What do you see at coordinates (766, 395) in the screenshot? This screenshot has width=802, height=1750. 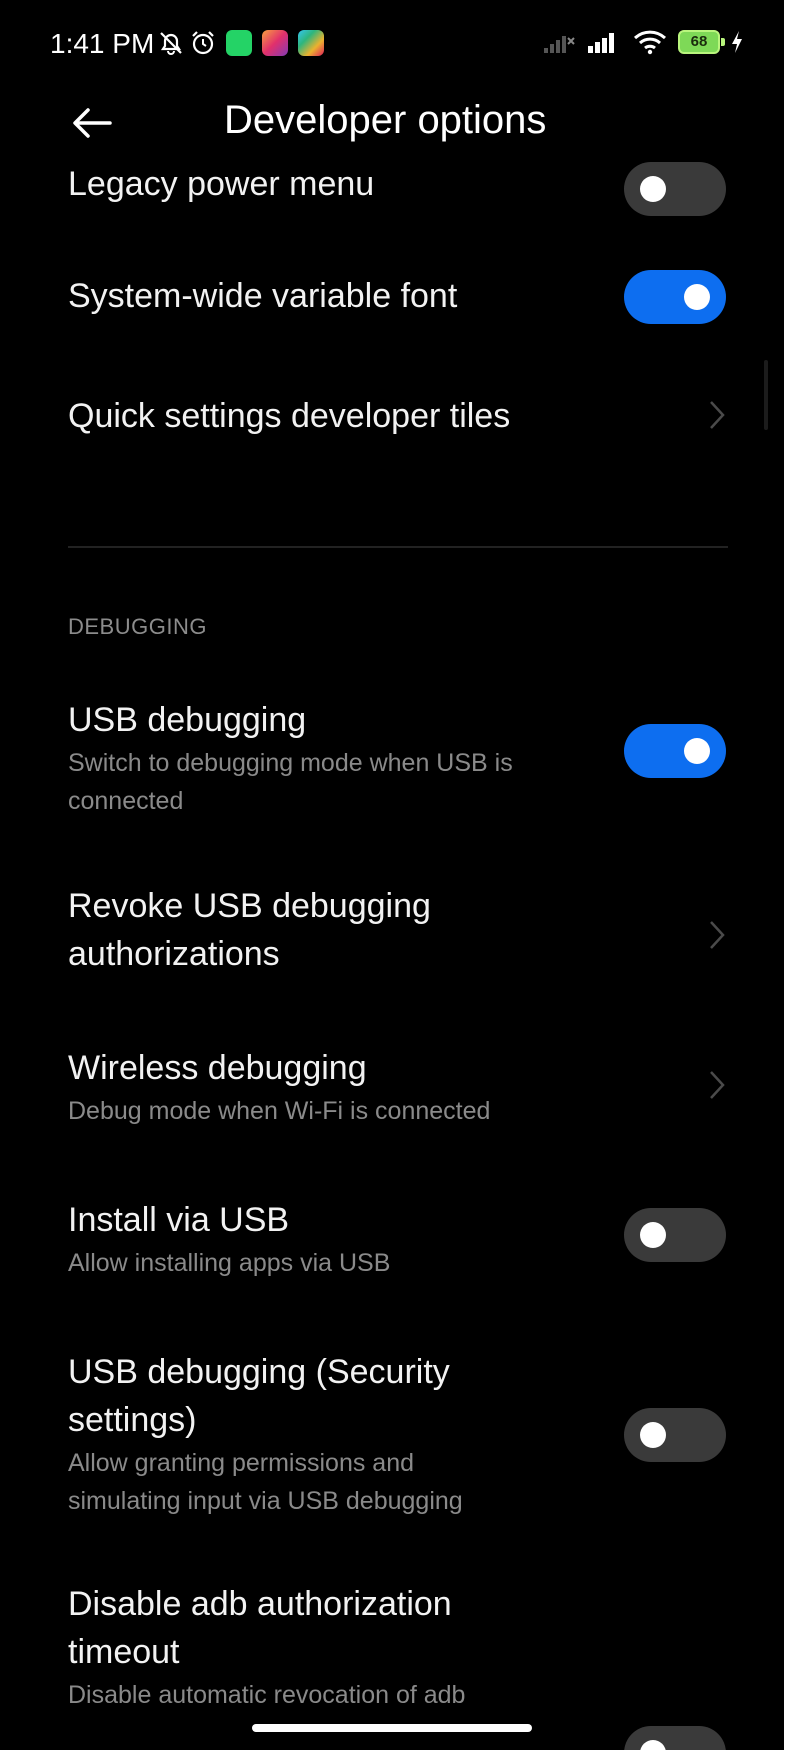 I see `scroll-indicator` at bounding box center [766, 395].